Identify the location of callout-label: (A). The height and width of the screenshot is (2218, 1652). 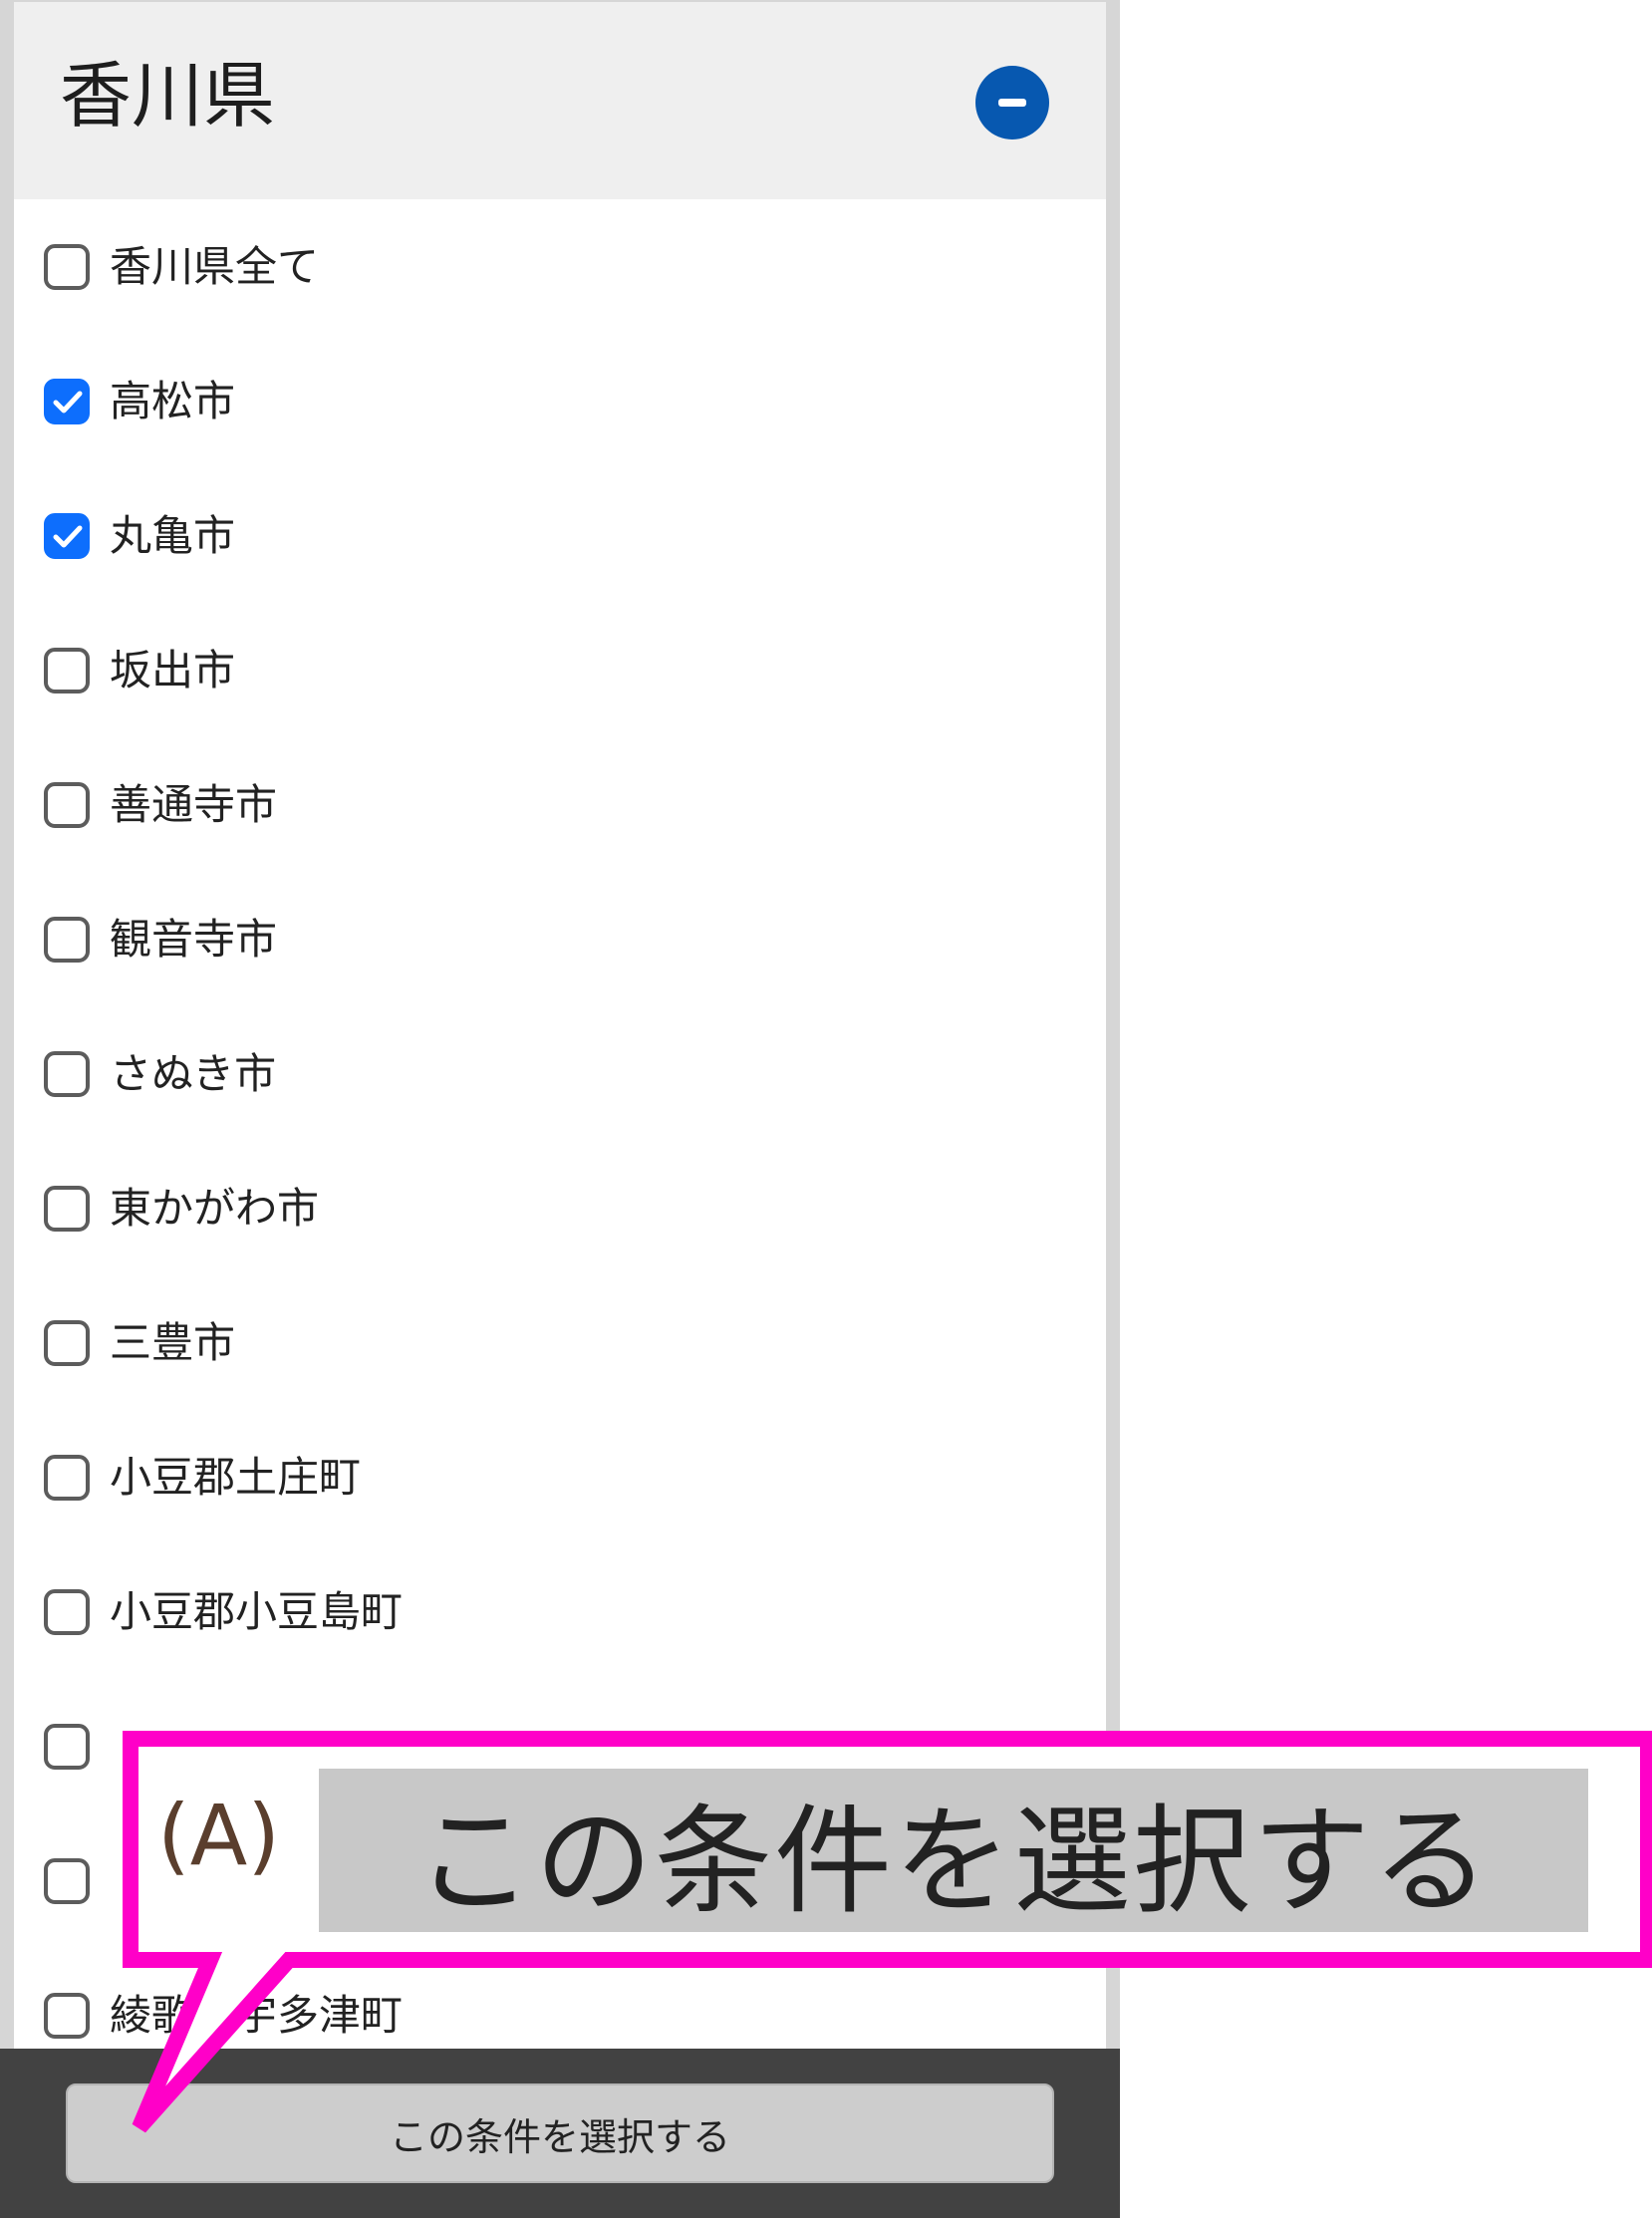
(219, 1835).